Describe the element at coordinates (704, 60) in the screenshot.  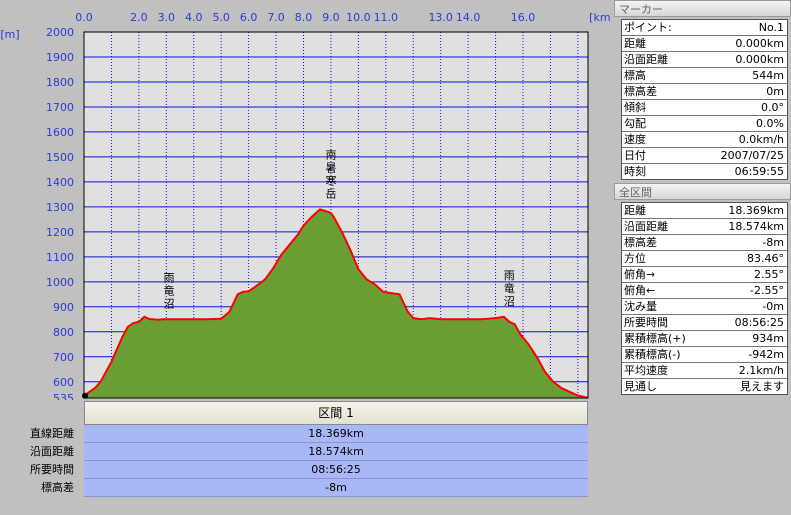
I see `info-row: 沿面距離 0.000km` at that location.